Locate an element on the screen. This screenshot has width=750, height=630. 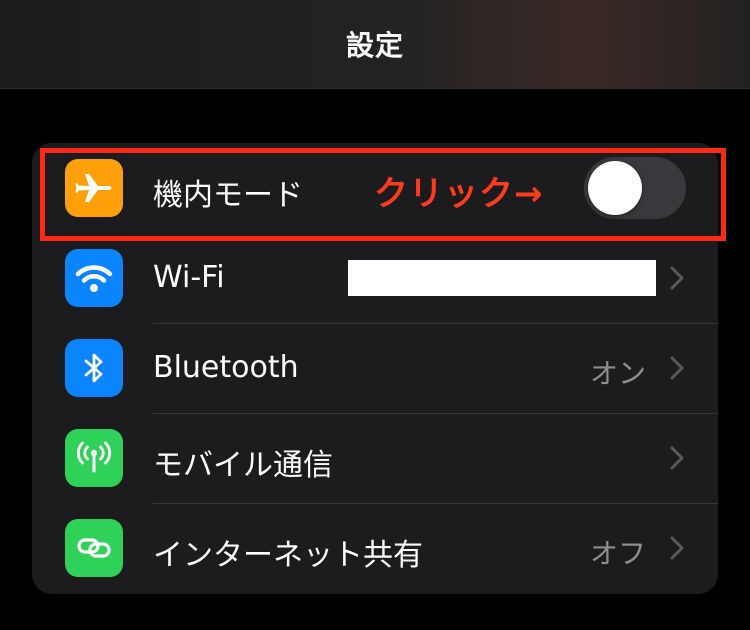
bluetooth-status: オン is located at coordinates (617, 373).